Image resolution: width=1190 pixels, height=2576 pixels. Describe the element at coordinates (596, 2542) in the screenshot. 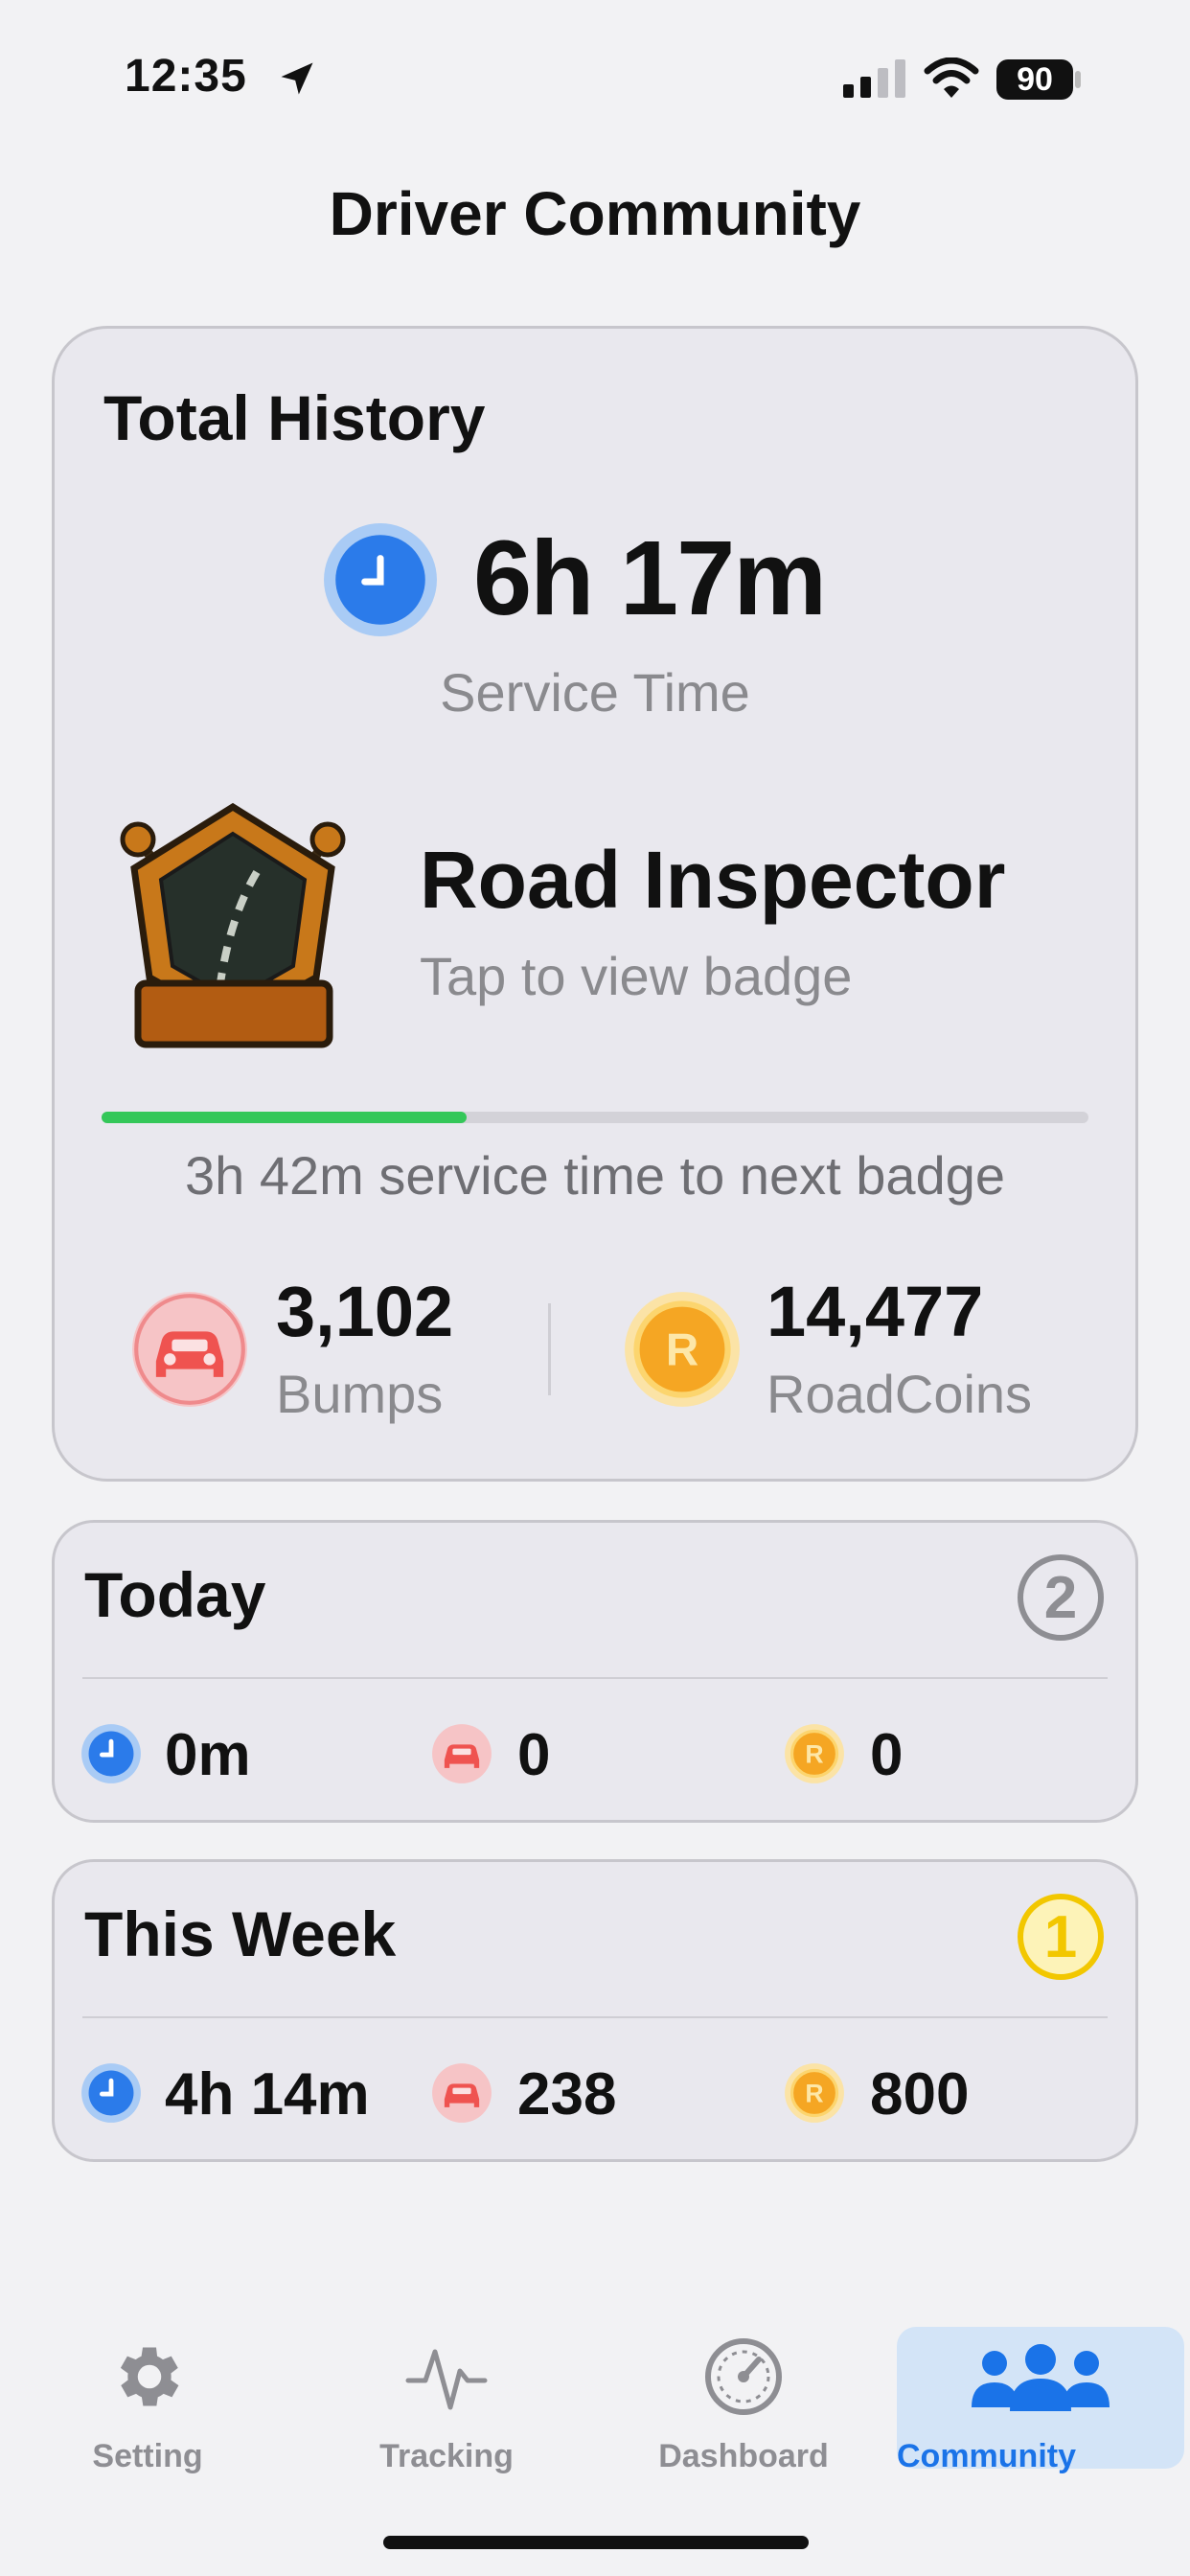

I see `home-indicator` at that location.